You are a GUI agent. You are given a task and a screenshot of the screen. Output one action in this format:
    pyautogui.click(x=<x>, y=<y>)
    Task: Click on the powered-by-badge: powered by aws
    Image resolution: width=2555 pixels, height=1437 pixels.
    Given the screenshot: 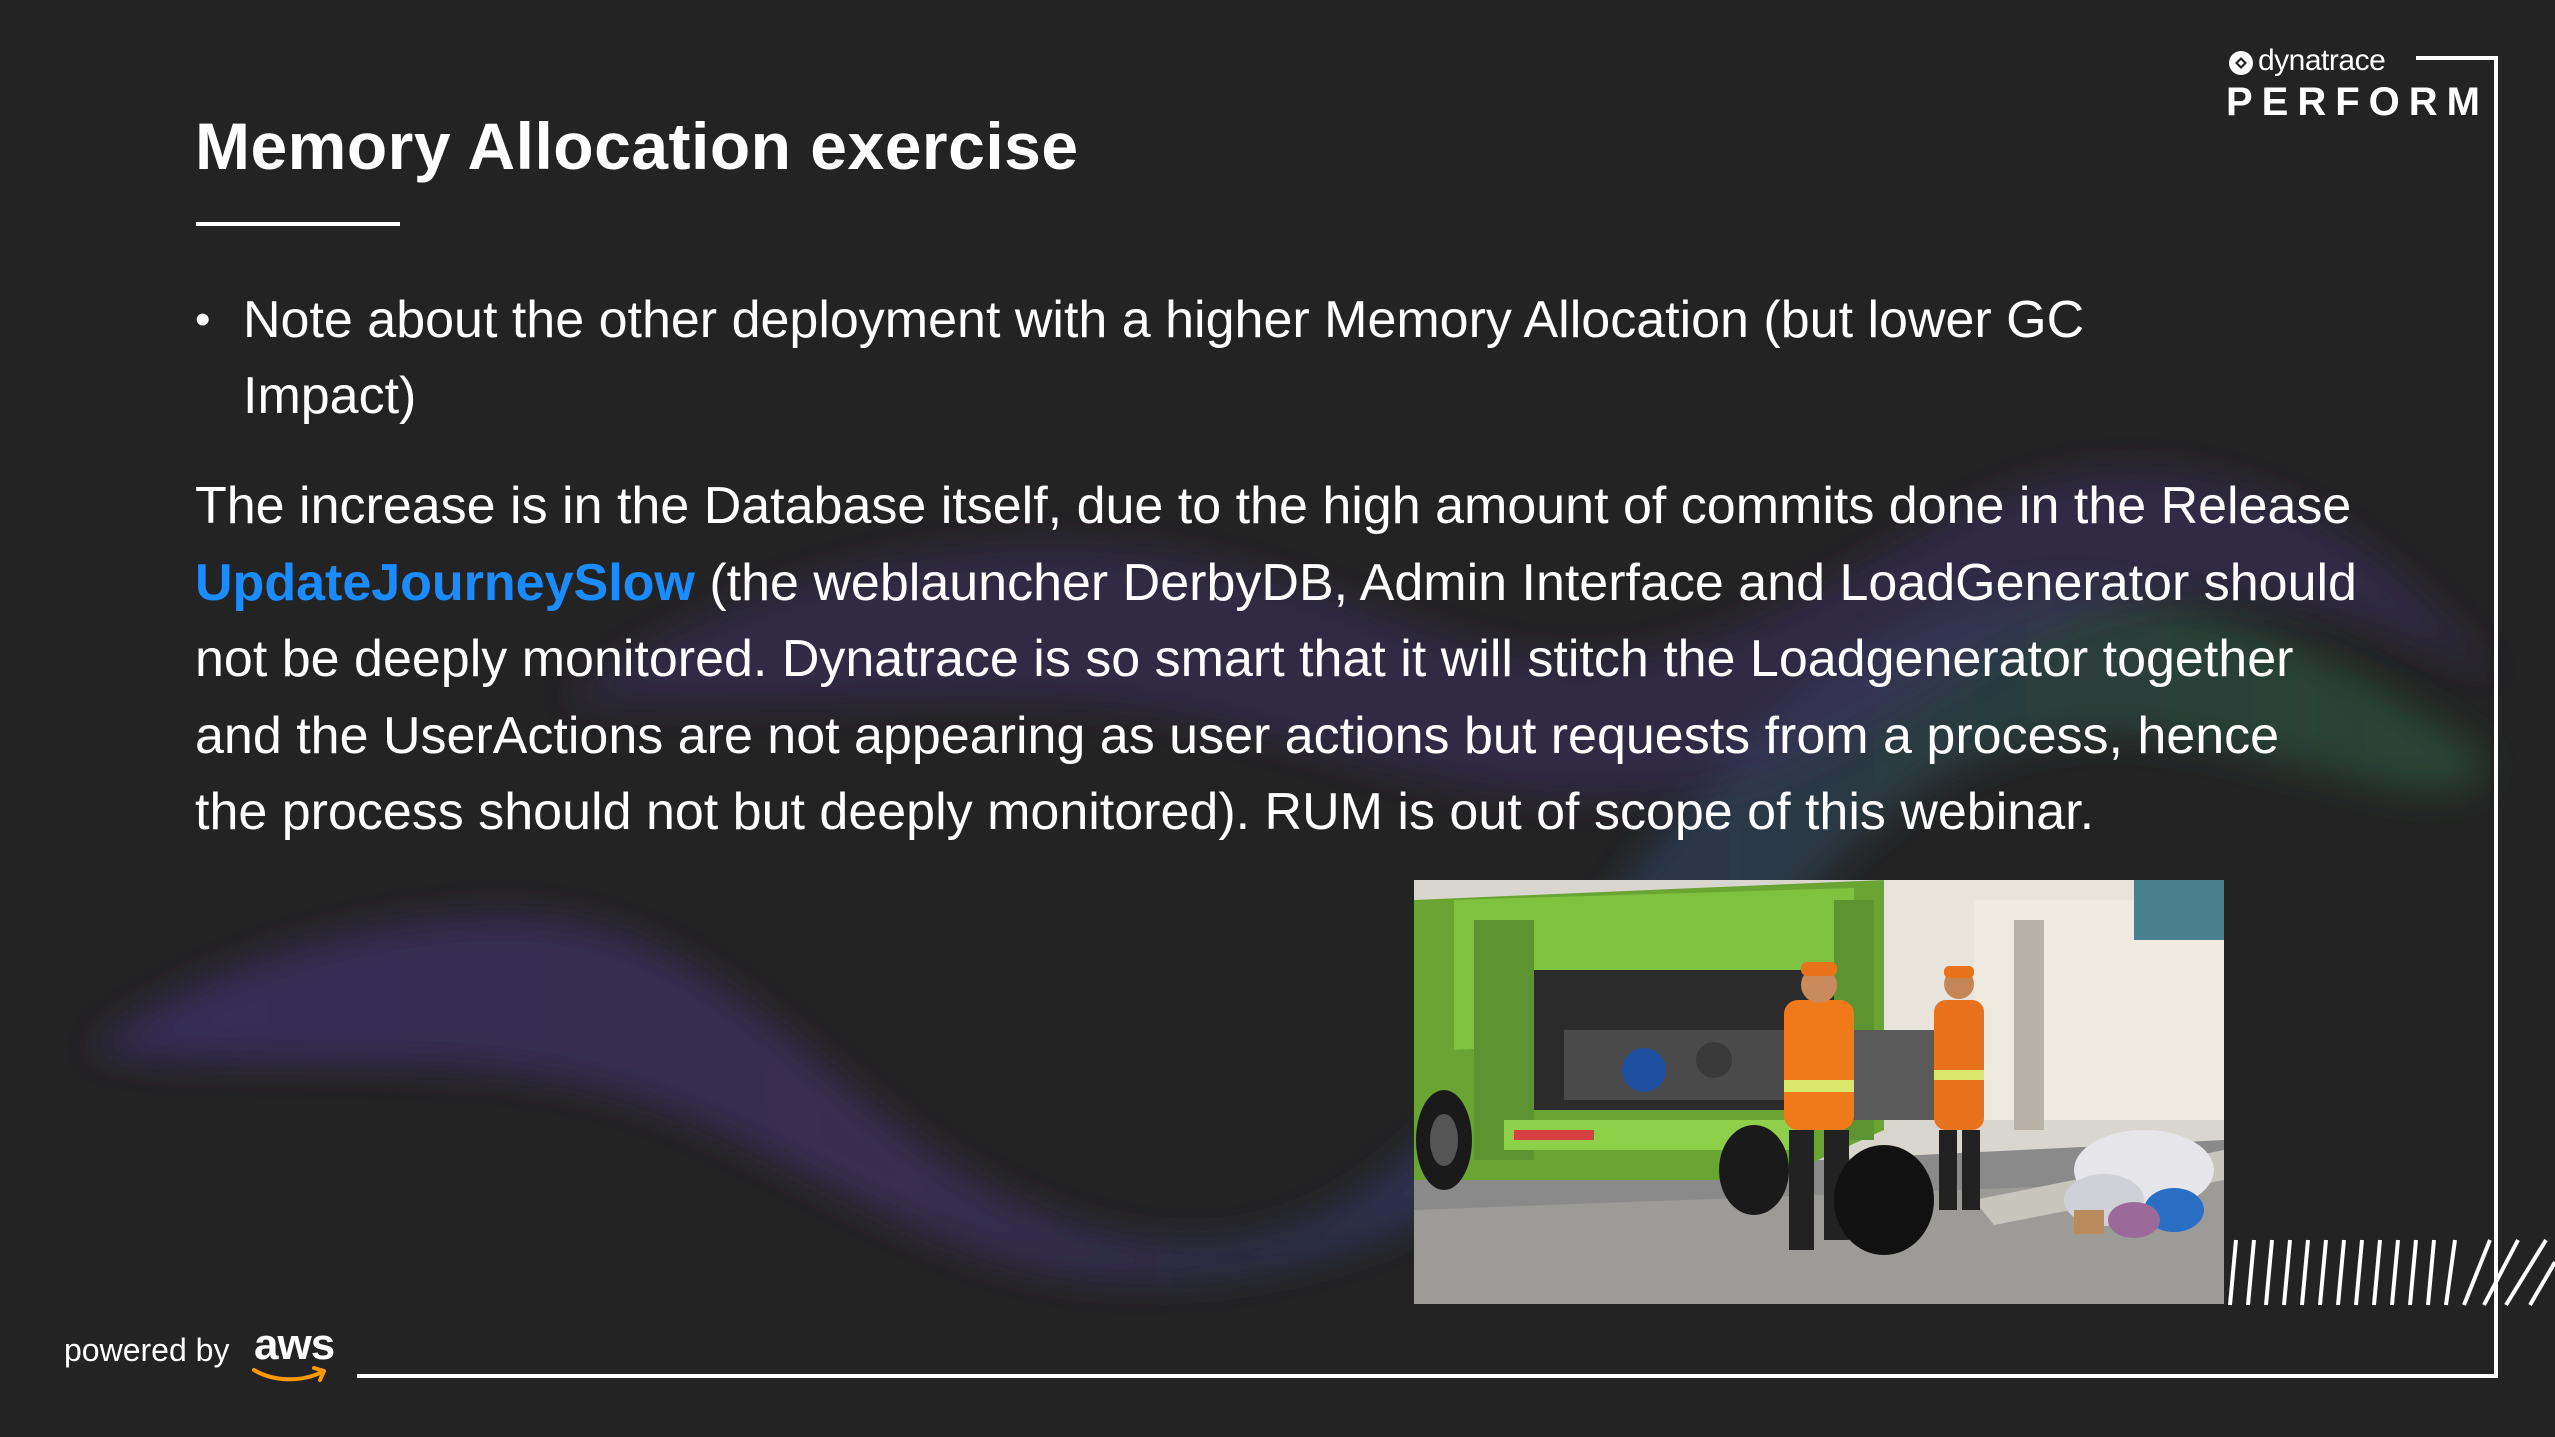 What is the action you would take?
    pyautogui.click(x=204, y=1353)
    